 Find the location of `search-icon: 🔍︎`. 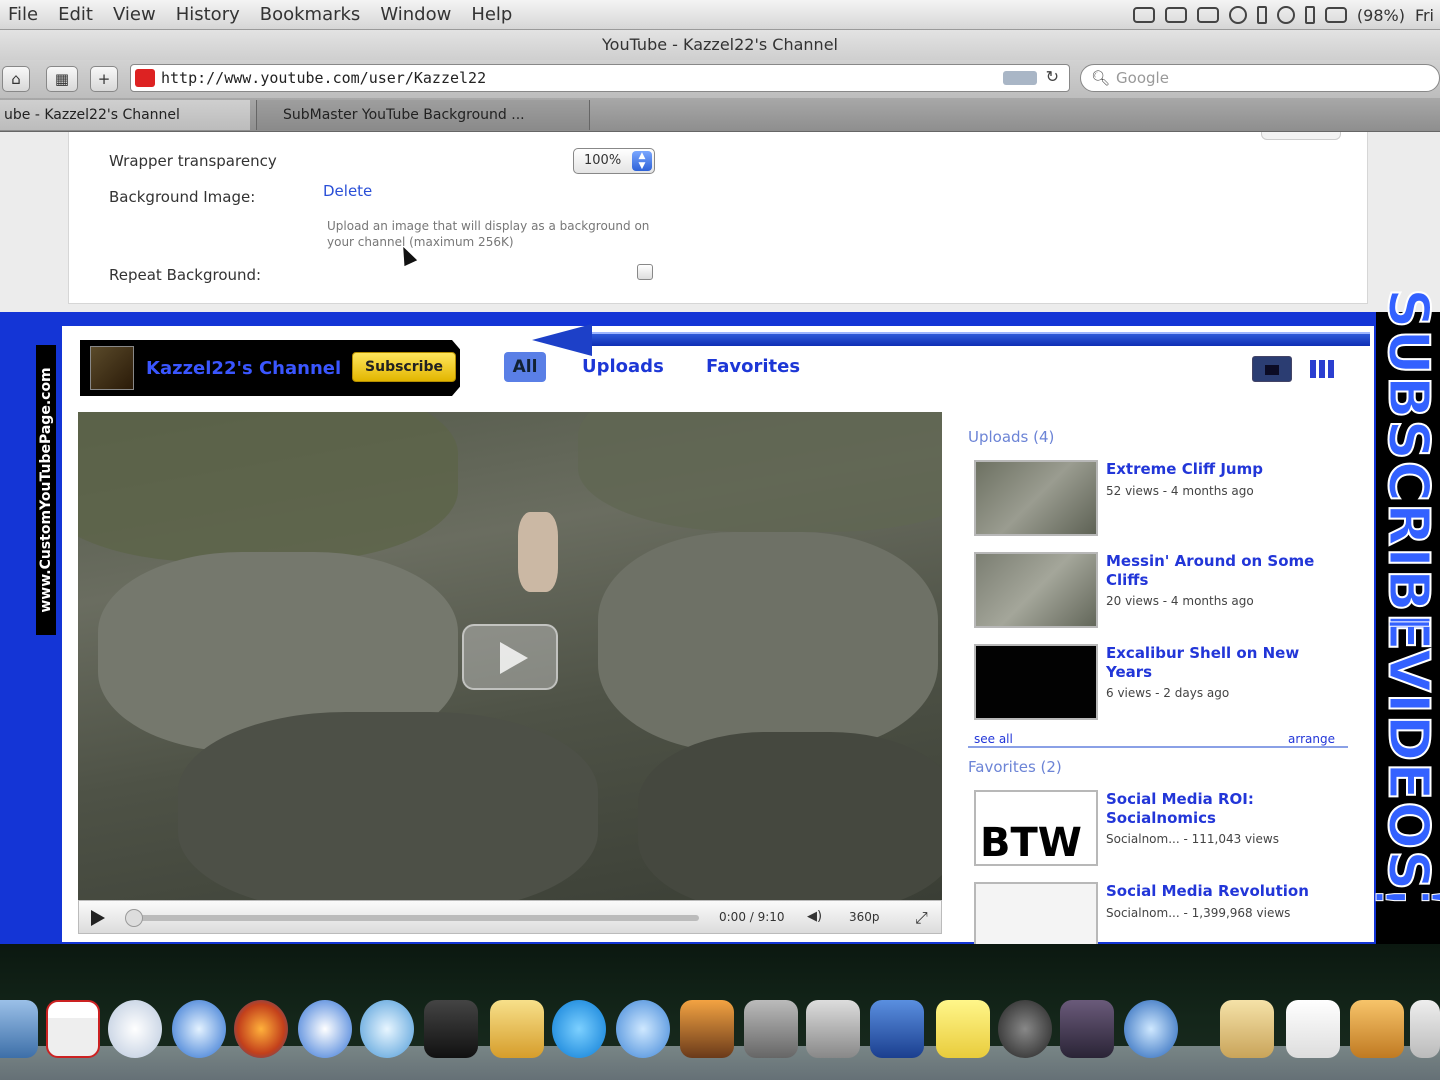

search-icon: 🔍︎ is located at coordinates (1101, 78).